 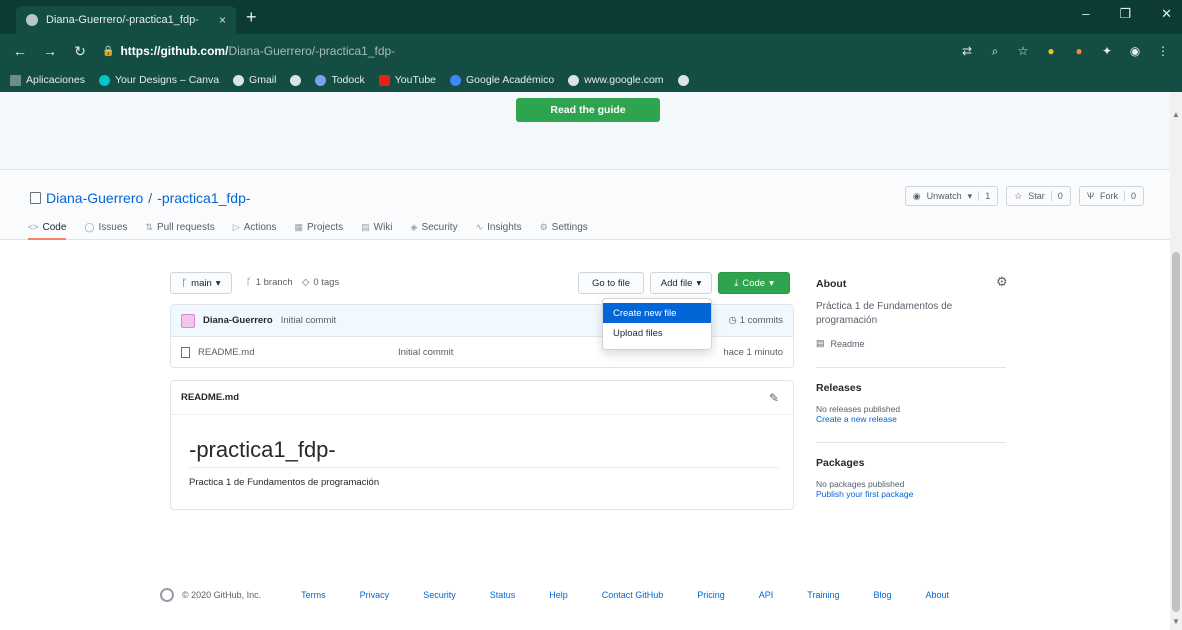 What do you see at coordinates (823, 595) in the screenshot?
I see `footer-link-training: Training` at bounding box center [823, 595].